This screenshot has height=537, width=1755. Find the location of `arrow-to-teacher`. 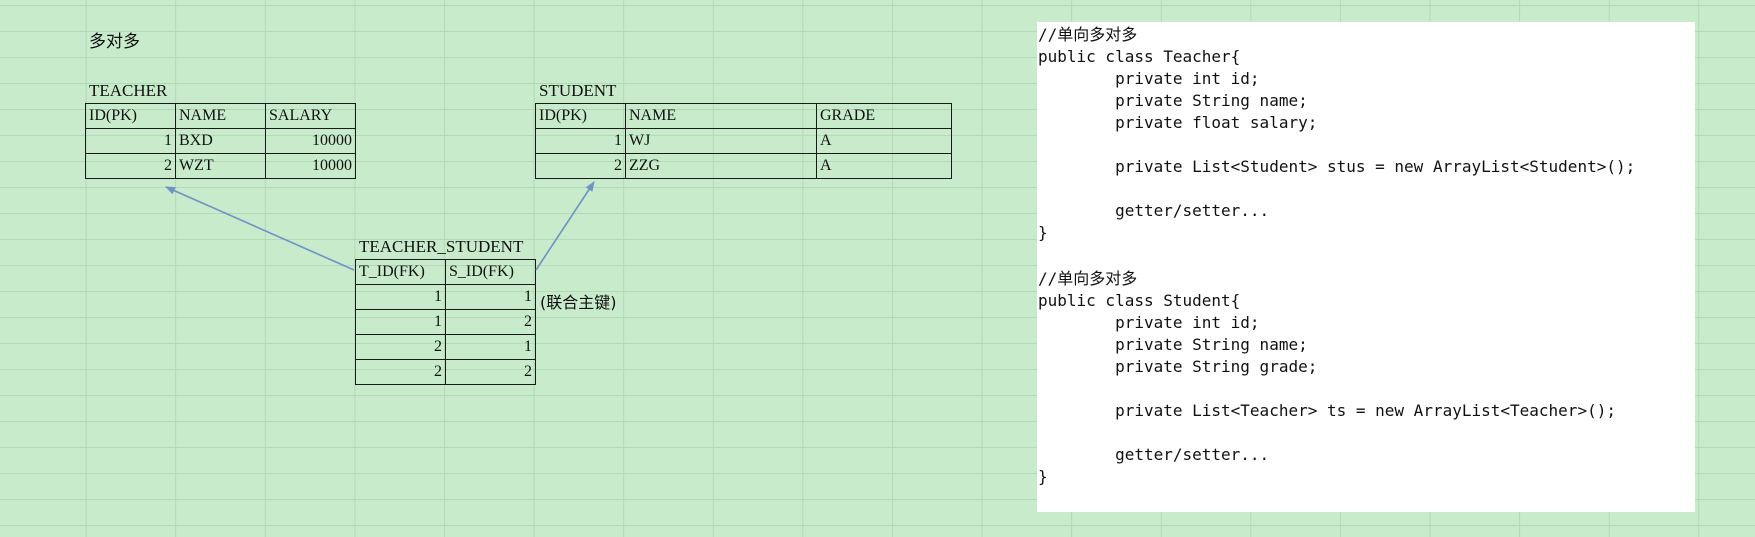

arrow-to-teacher is located at coordinates (260, 228).